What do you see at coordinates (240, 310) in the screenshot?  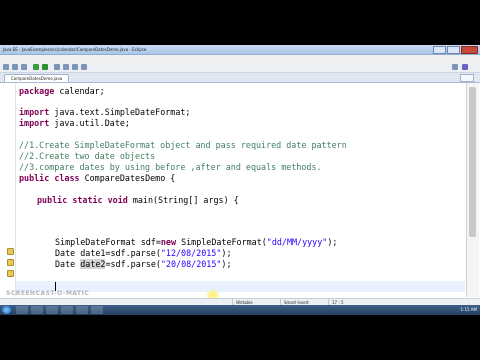 I see `windows-taskbar: 1:15 AM` at bounding box center [240, 310].